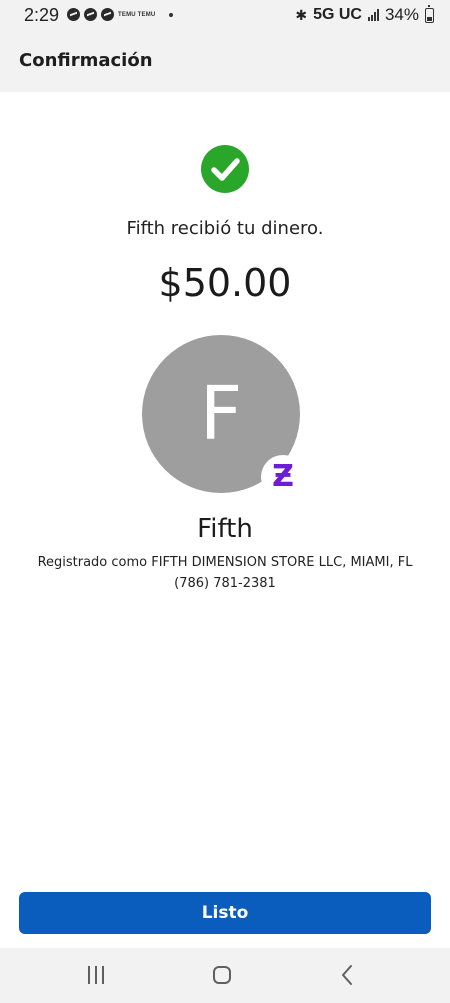  What do you see at coordinates (225, 583) in the screenshot?
I see `recipient-phone: (786) 781-2381` at bounding box center [225, 583].